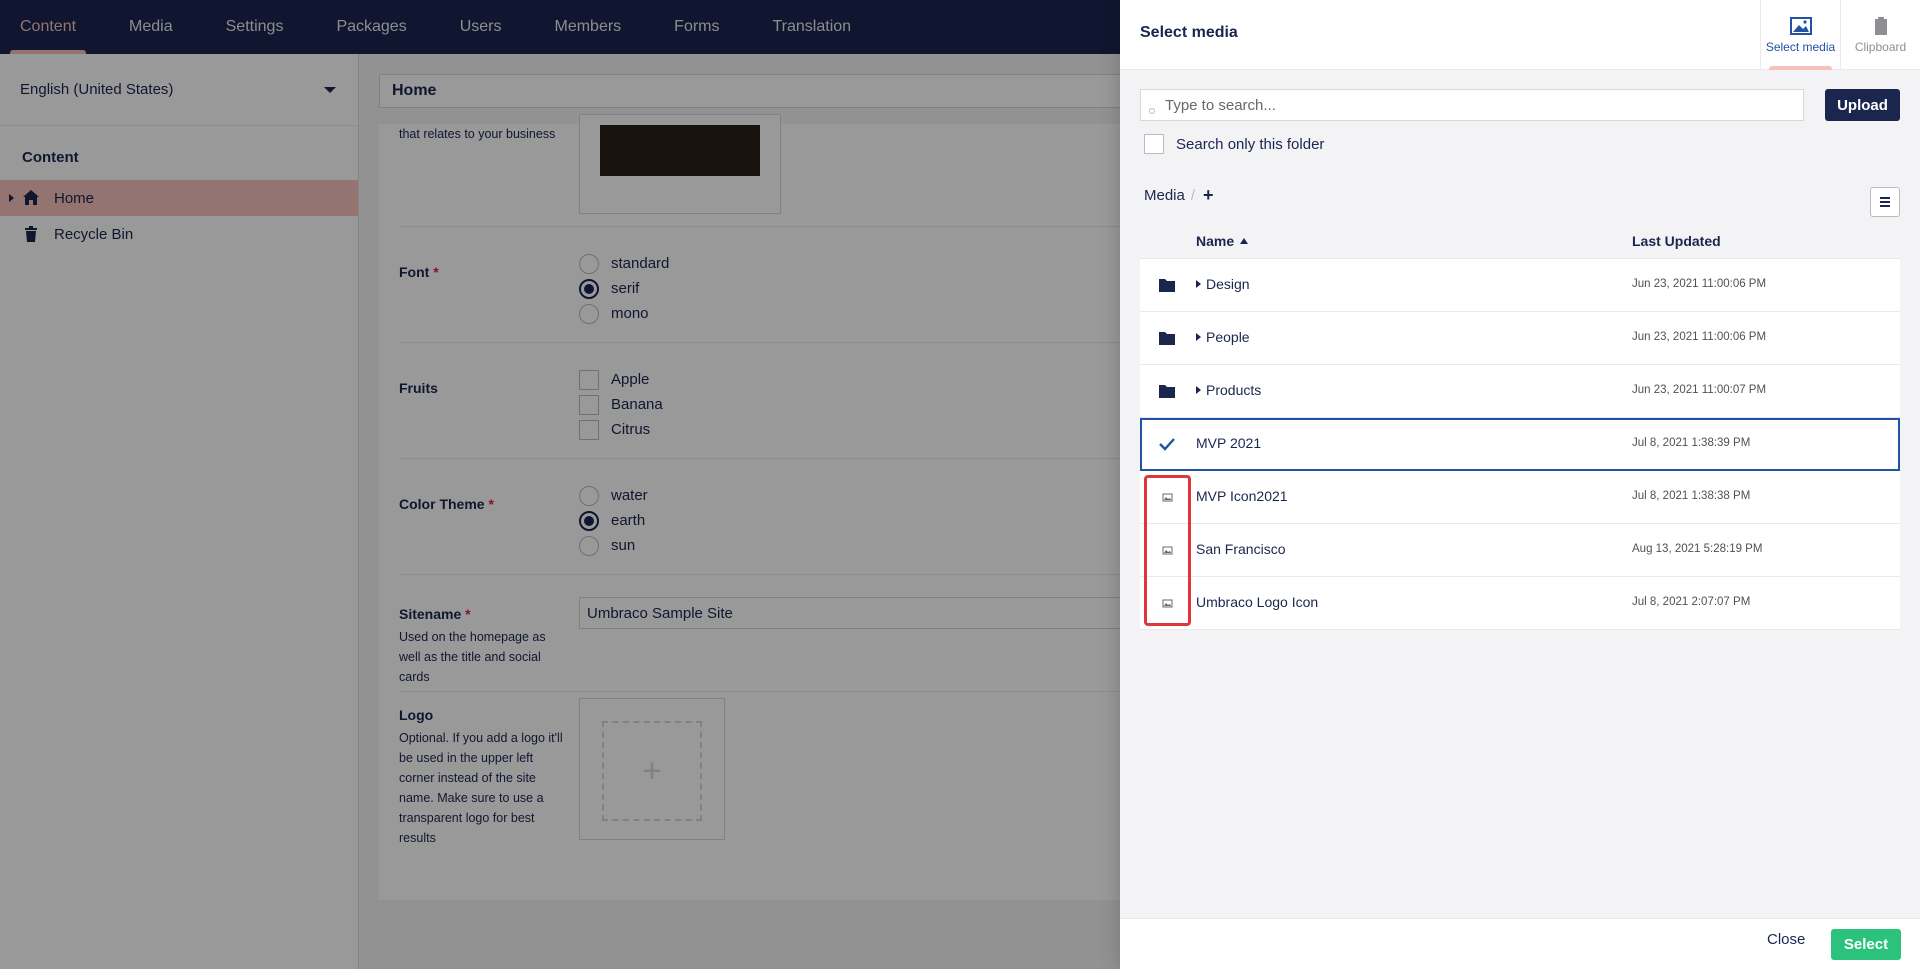  I want to click on row-date: Jul 8, 2021 2:07:07 PM, so click(1691, 602).